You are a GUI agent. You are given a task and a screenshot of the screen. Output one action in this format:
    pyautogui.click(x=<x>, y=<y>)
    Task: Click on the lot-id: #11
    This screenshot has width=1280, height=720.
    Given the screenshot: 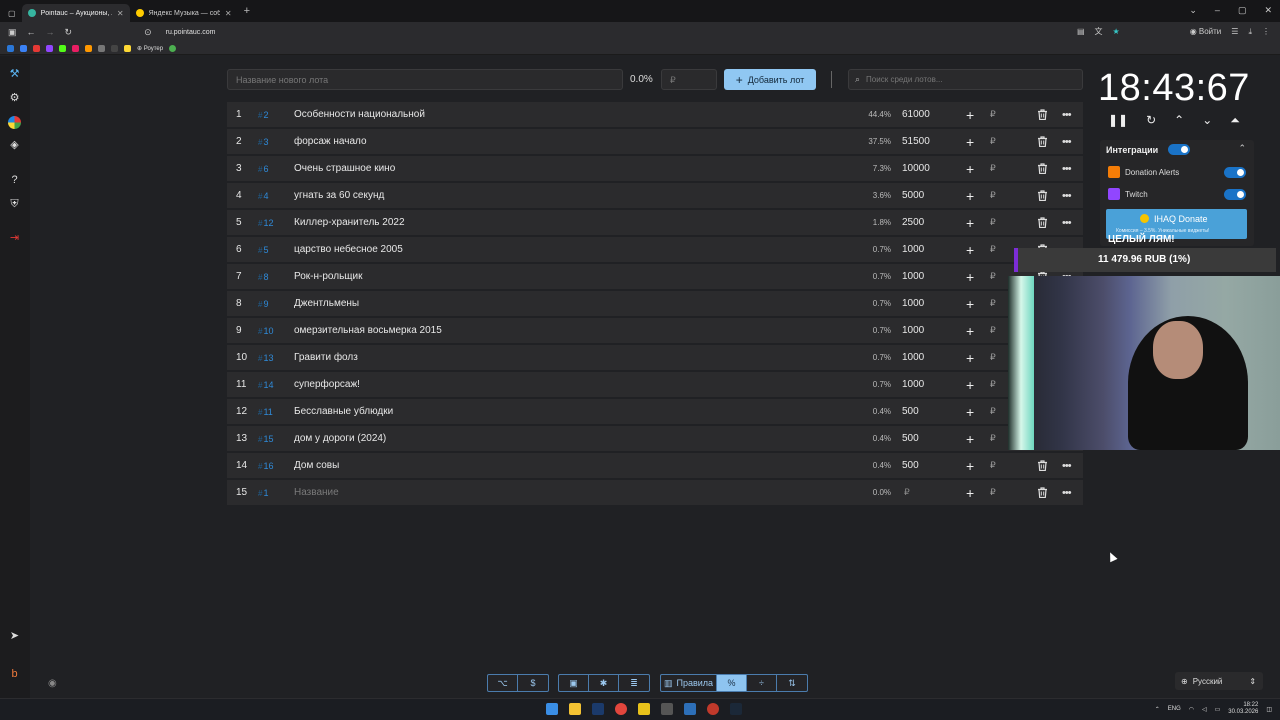 What is the action you would take?
    pyautogui.click(x=265, y=412)
    